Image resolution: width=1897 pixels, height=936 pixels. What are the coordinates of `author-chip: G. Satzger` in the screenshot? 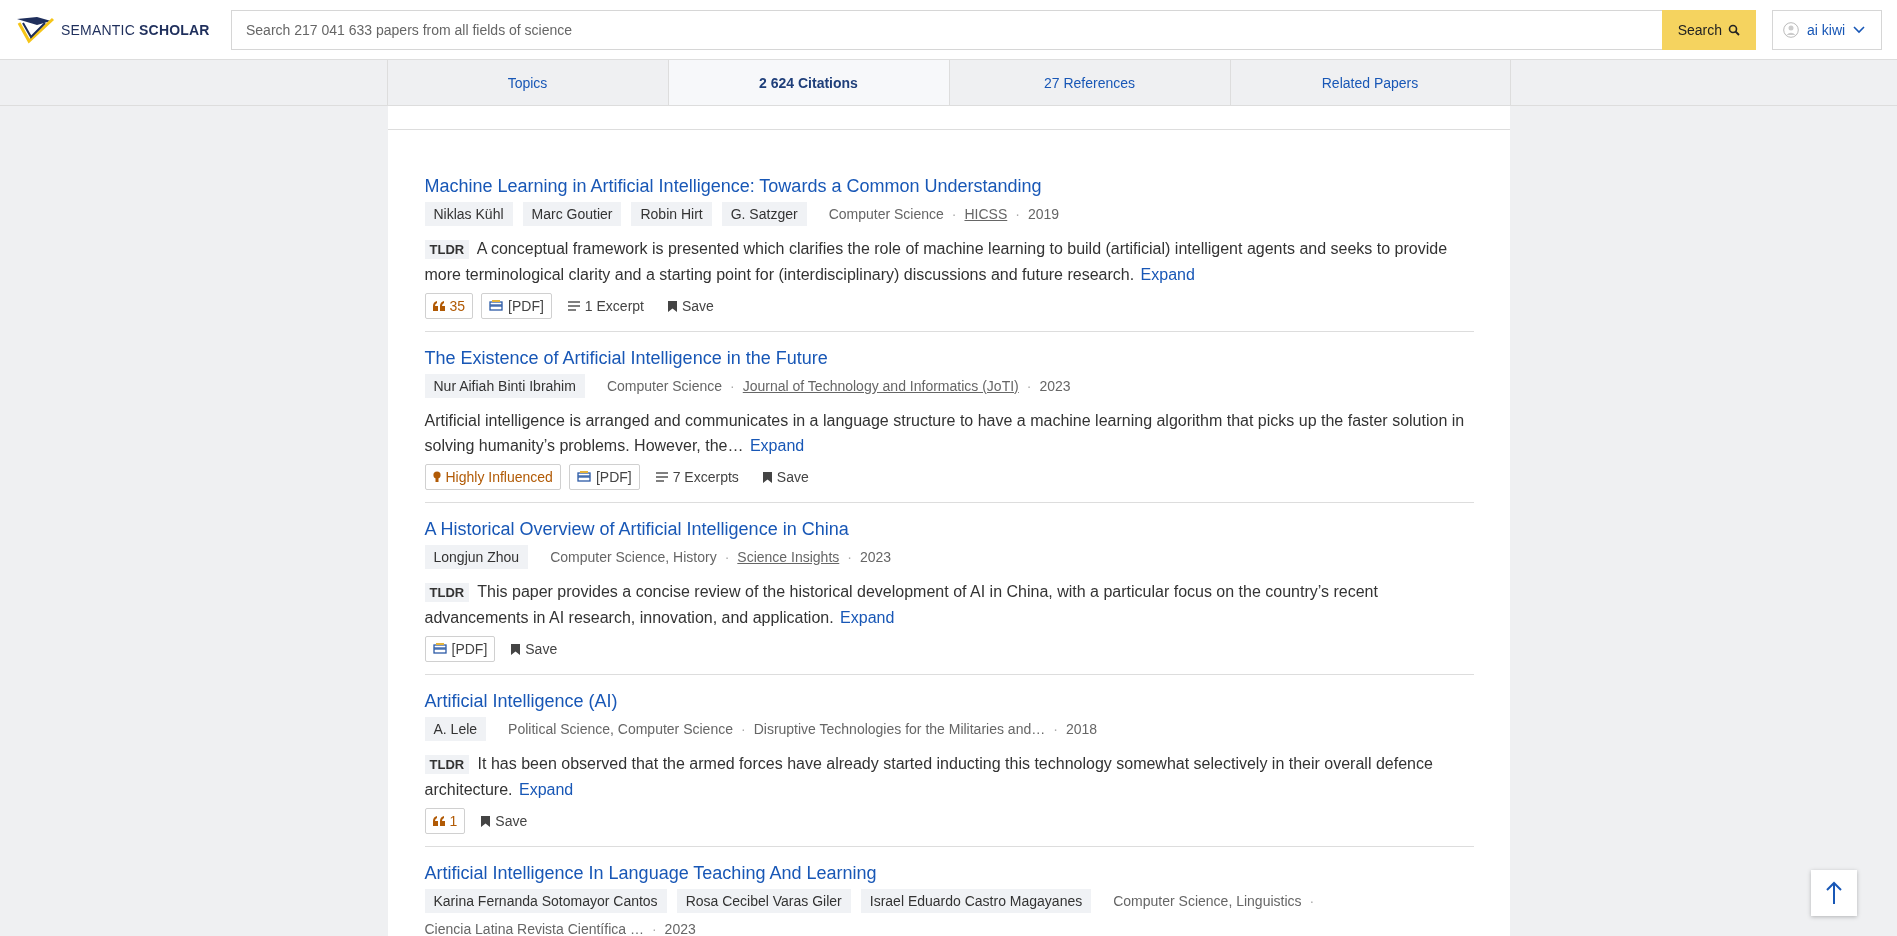 It's located at (764, 214).